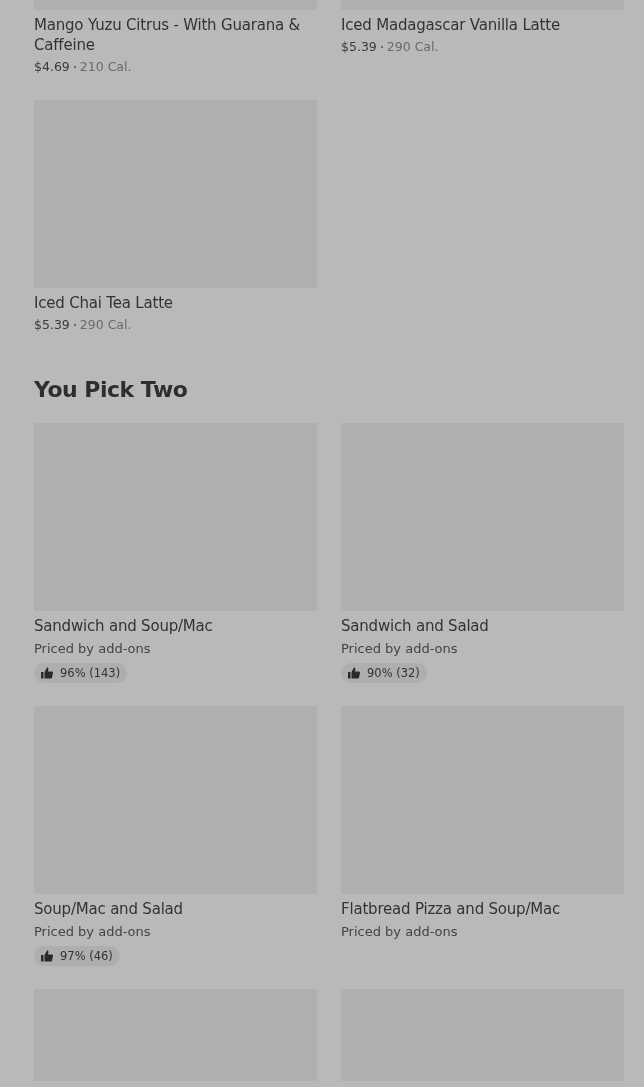 Image resolution: width=644 pixels, height=1087 pixels. Describe the element at coordinates (77, 956) in the screenshot. I see `rating-badge: 97% (46)` at that location.